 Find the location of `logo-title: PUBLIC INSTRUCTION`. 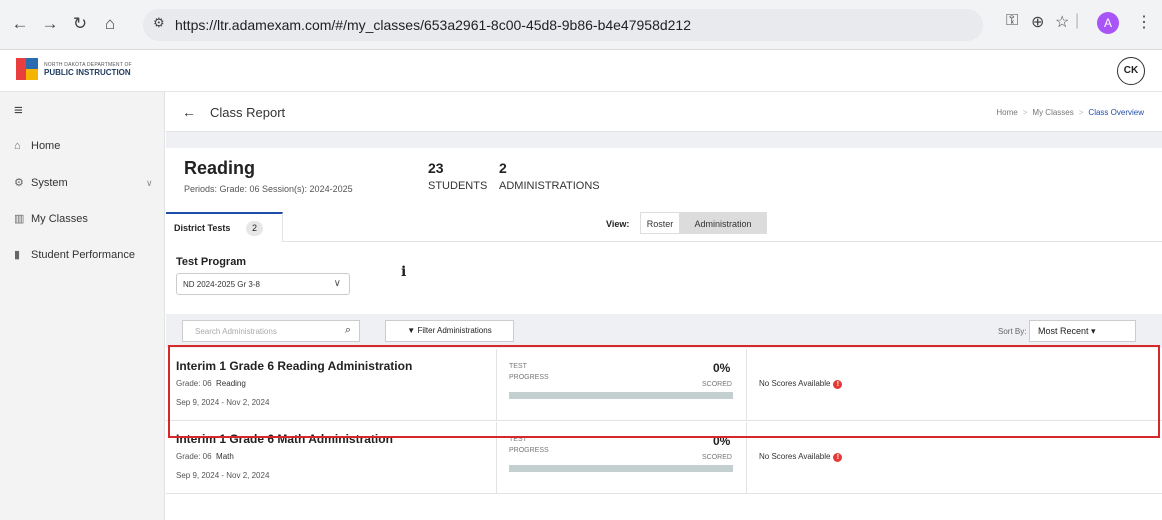

logo-title: PUBLIC INSTRUCTION is located at coordinates (87, 72).